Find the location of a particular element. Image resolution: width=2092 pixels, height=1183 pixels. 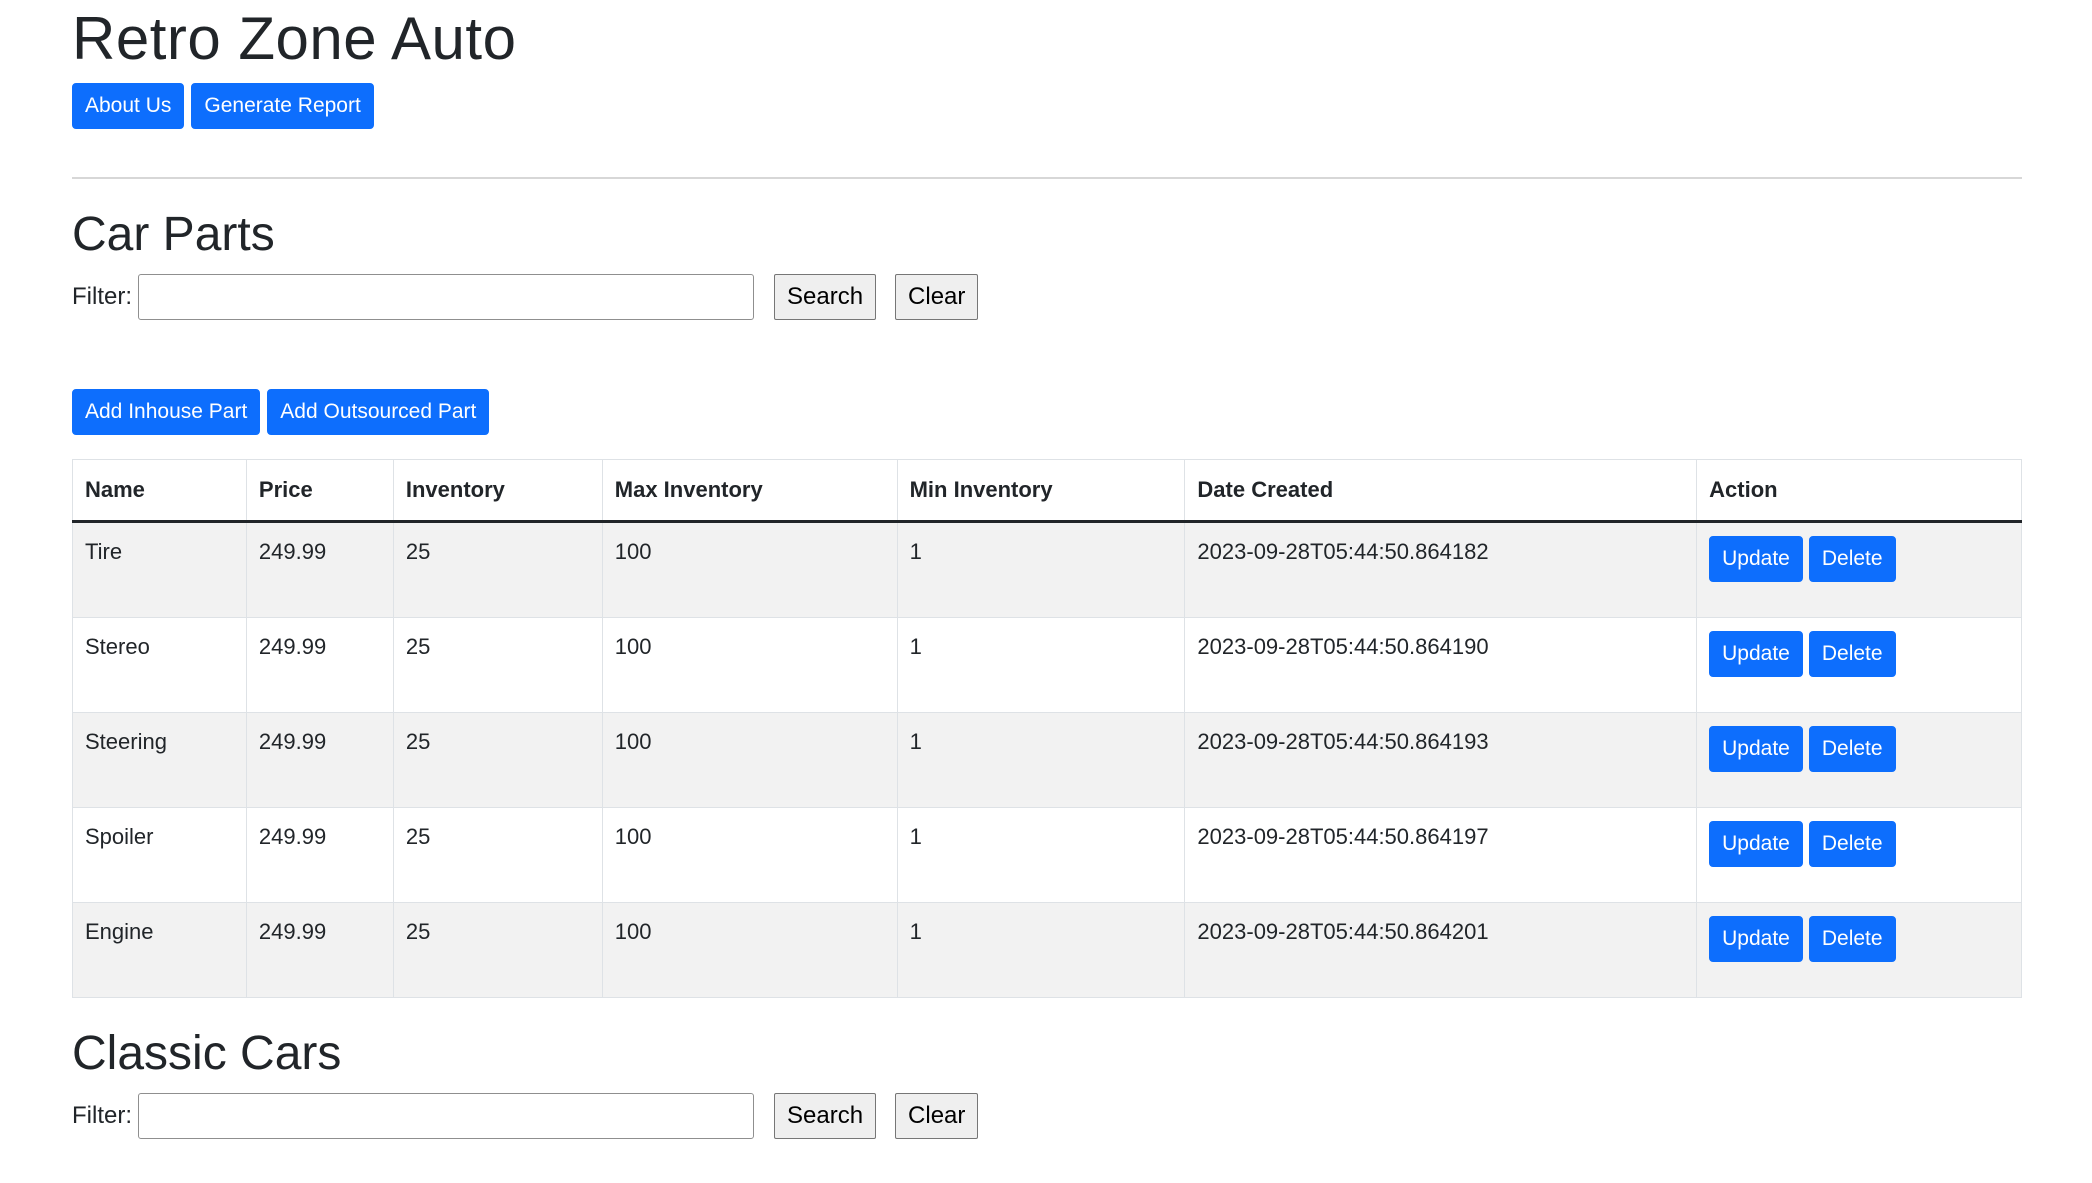

part-date-created: 2023-09-28T05:44:50.864197 is located at coordinates (1441, 855).